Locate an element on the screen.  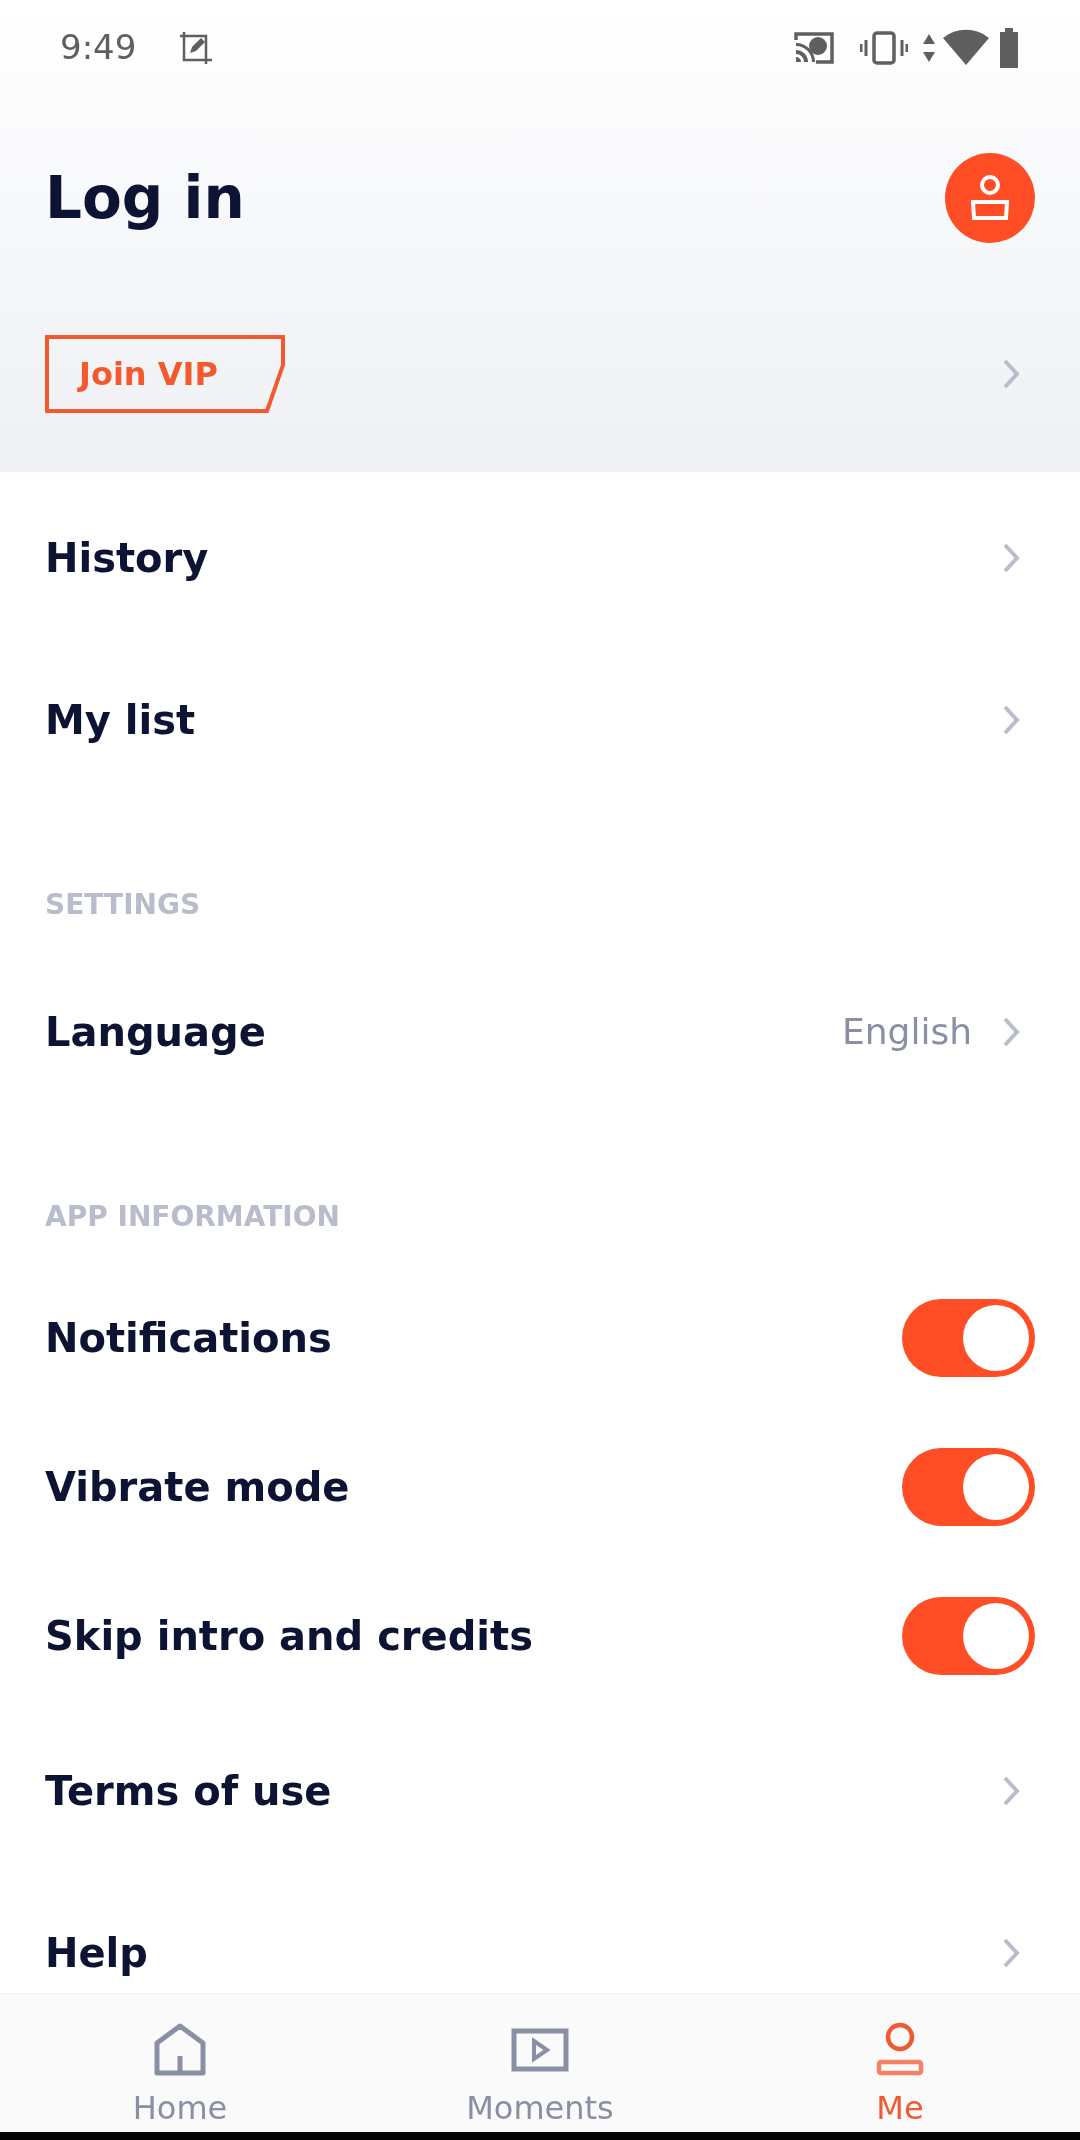
menu-item: Language English is located at coordinates (540, 1032).